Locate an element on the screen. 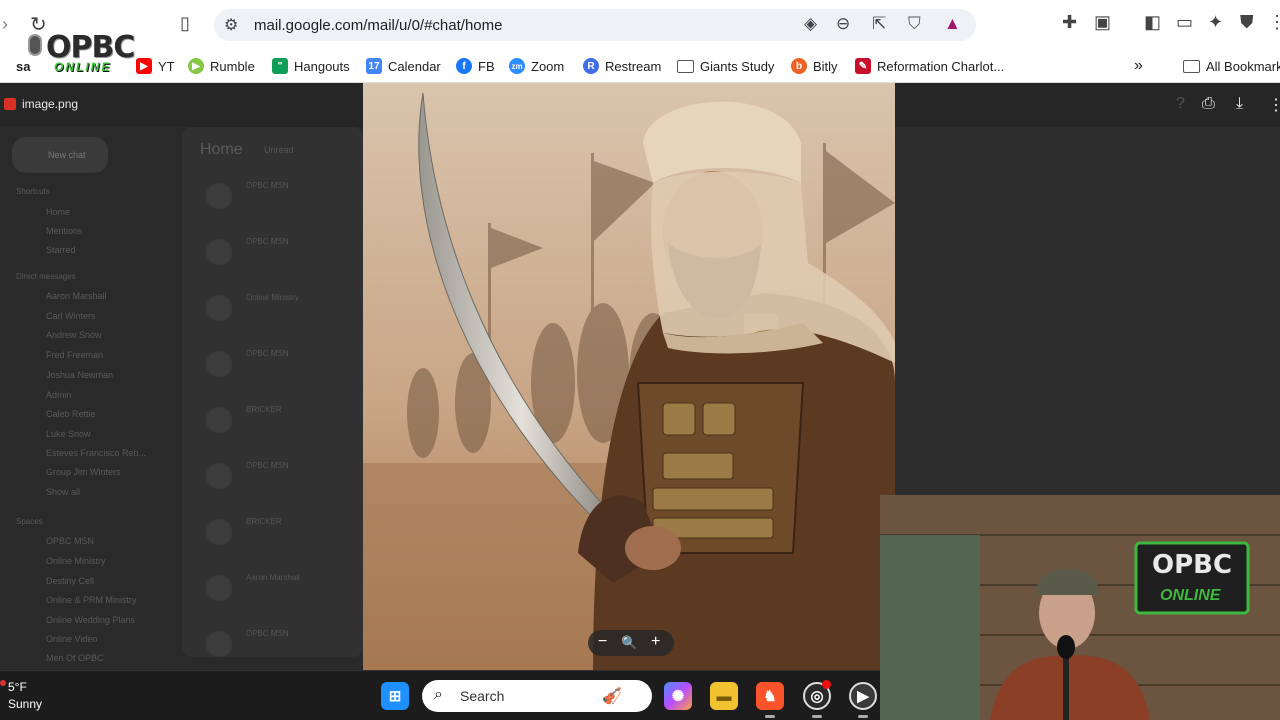 Image resolution: width=1280 pixels, height=720 pixels. dm-item: Fred Freeman is located at coordinates (74, 355).